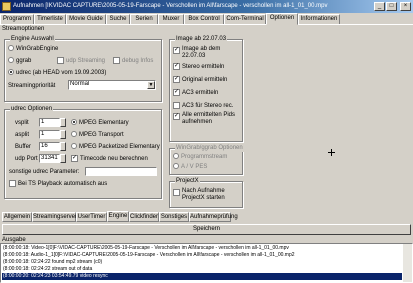  I want to click on mpeg-elementary-radio: MPEG Elementary, so click(100, 123).